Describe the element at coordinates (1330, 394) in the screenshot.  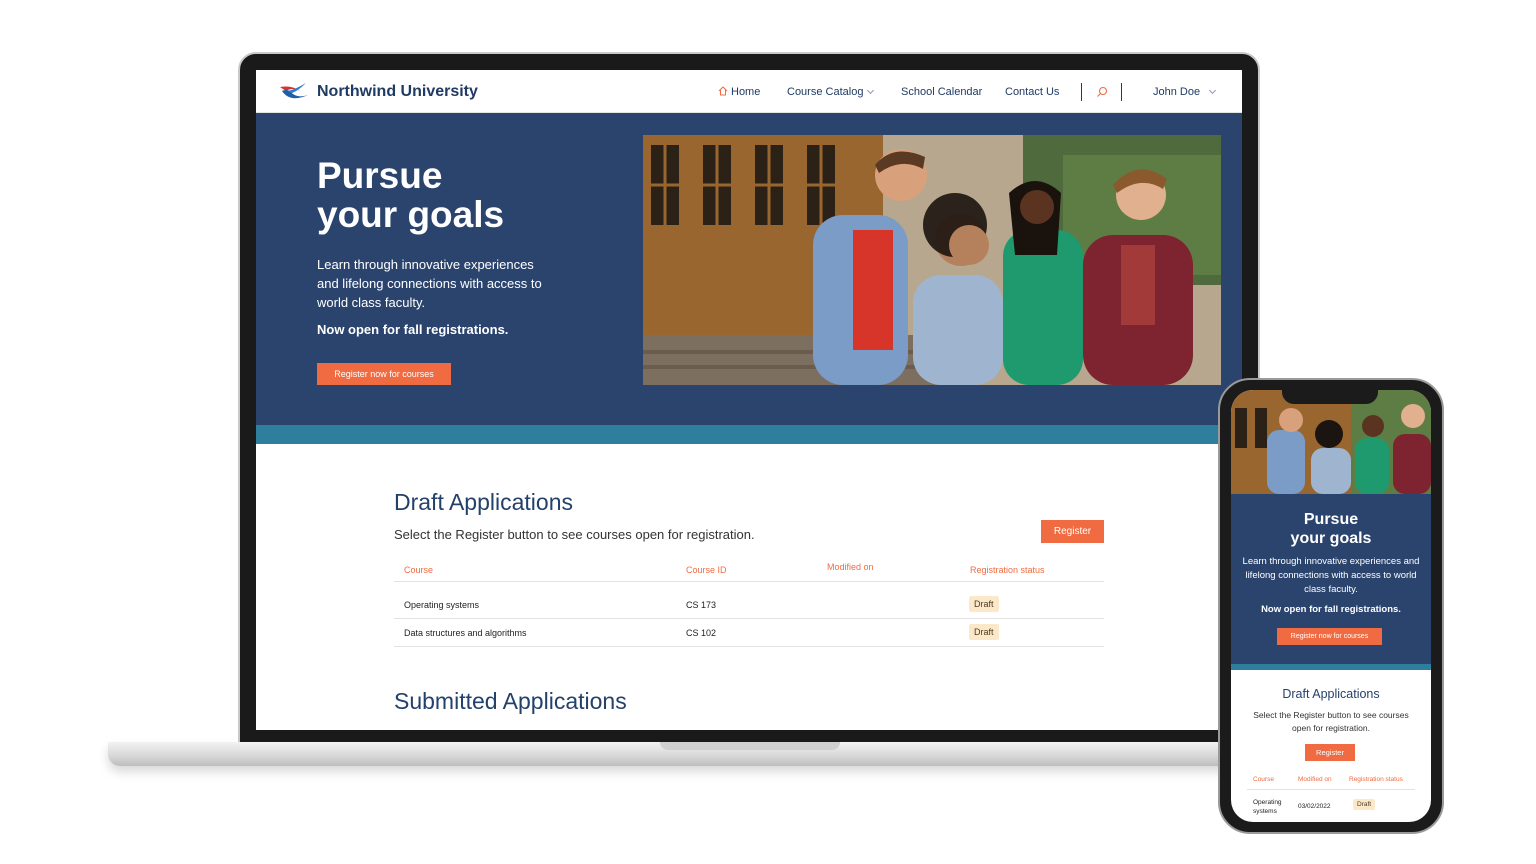
I see `phone-notch` at that location.